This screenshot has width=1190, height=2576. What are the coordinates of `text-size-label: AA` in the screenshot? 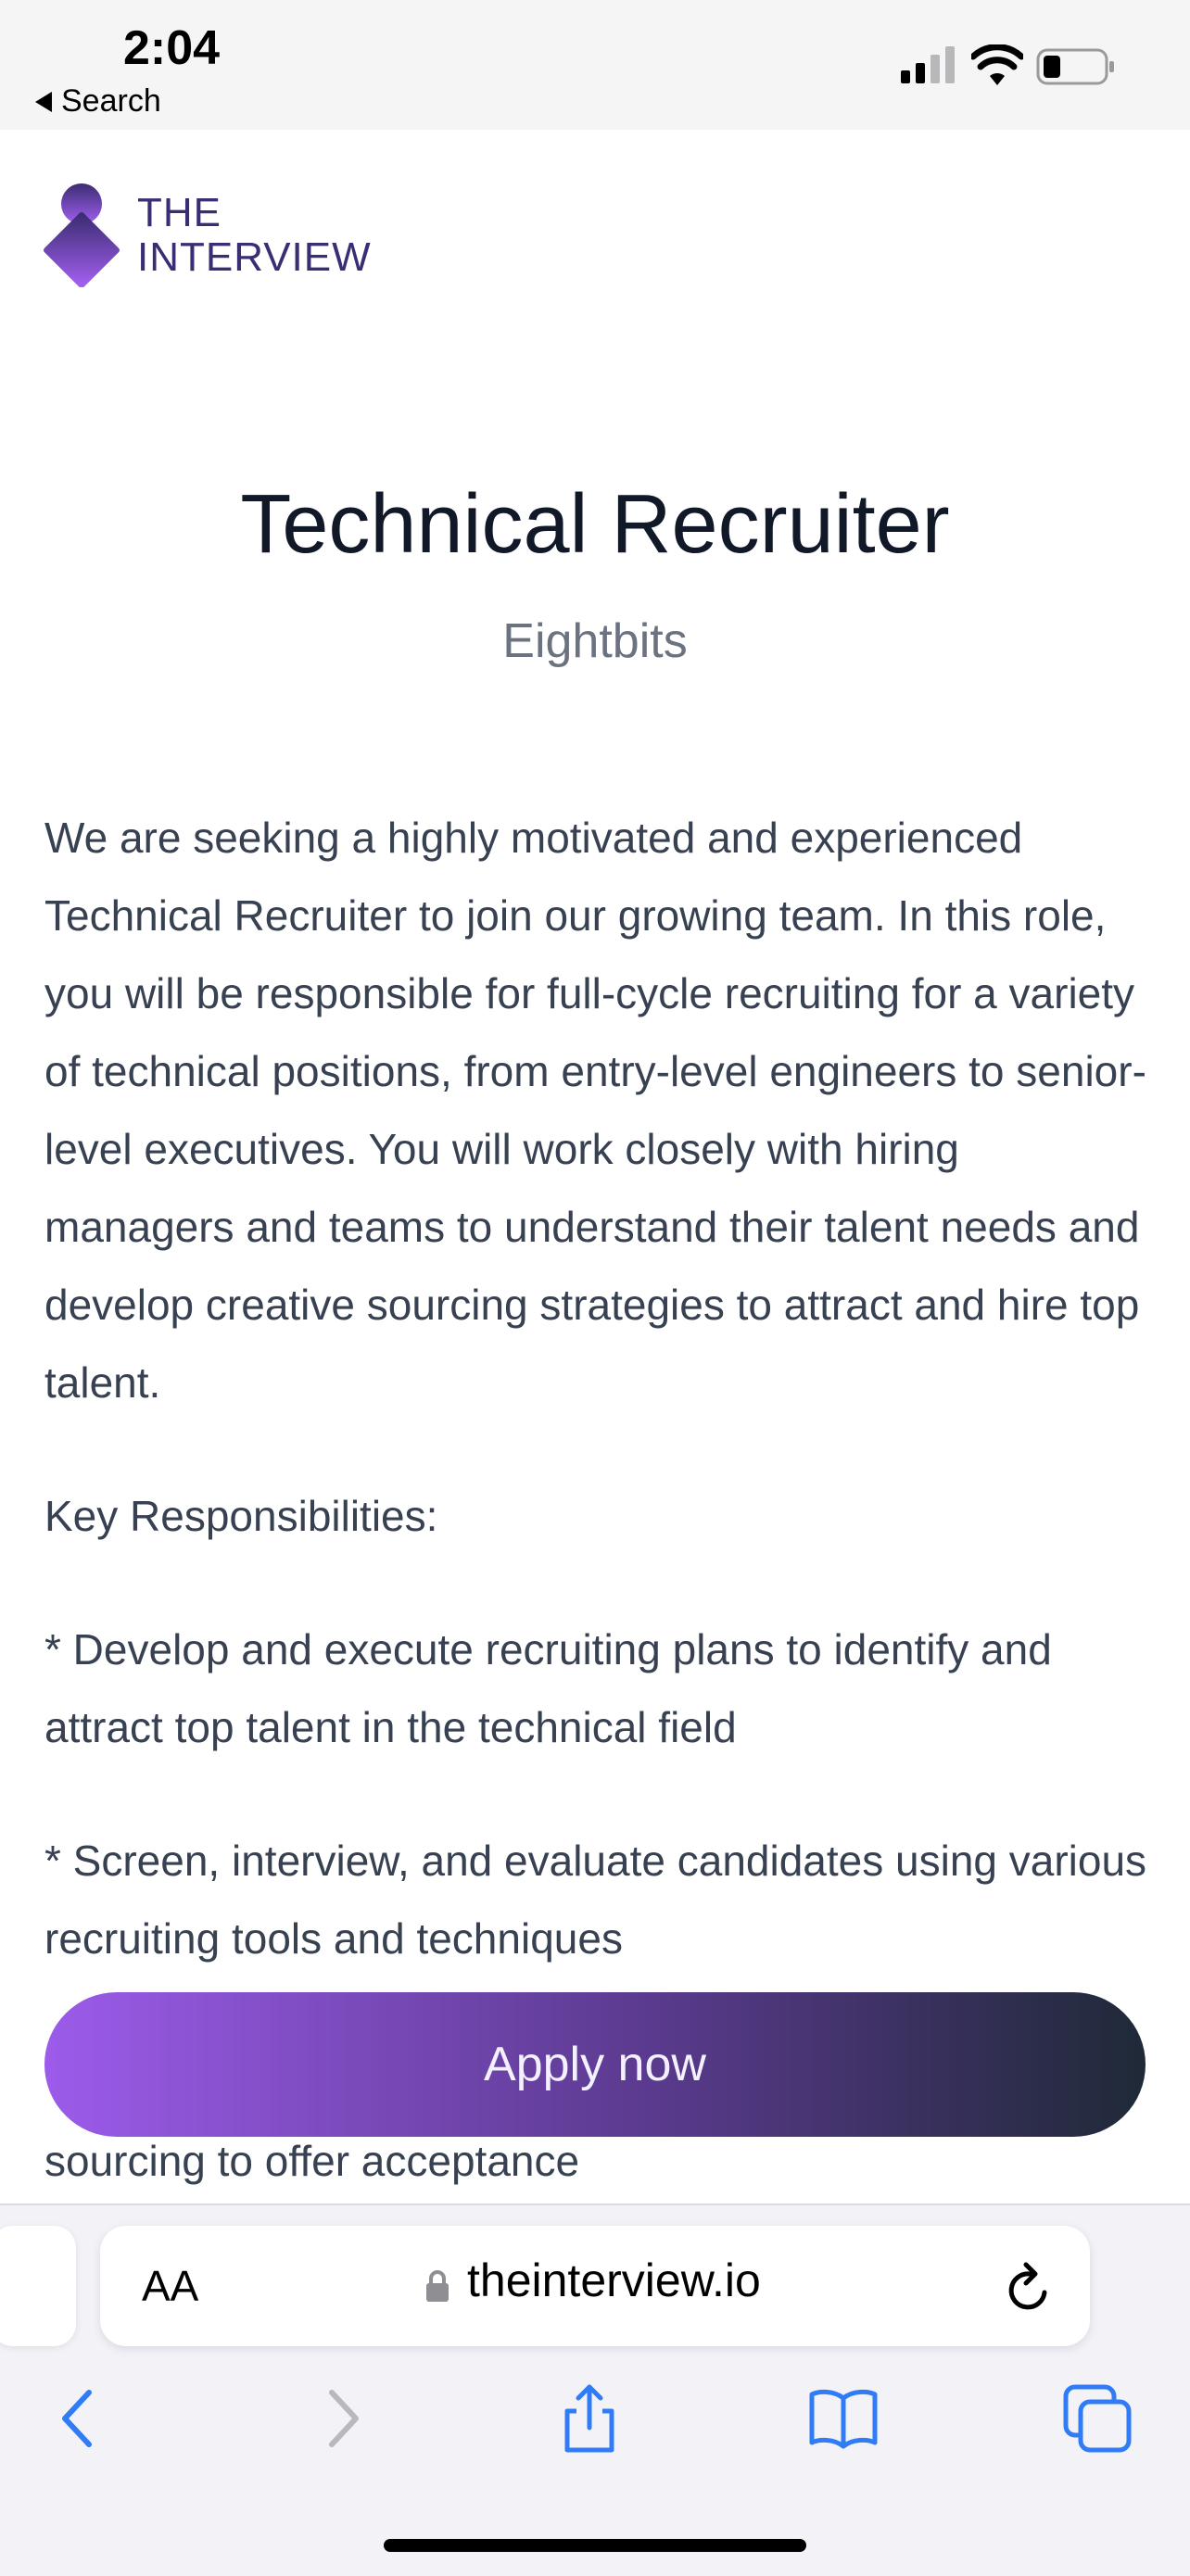 It's located at (170, 2286).